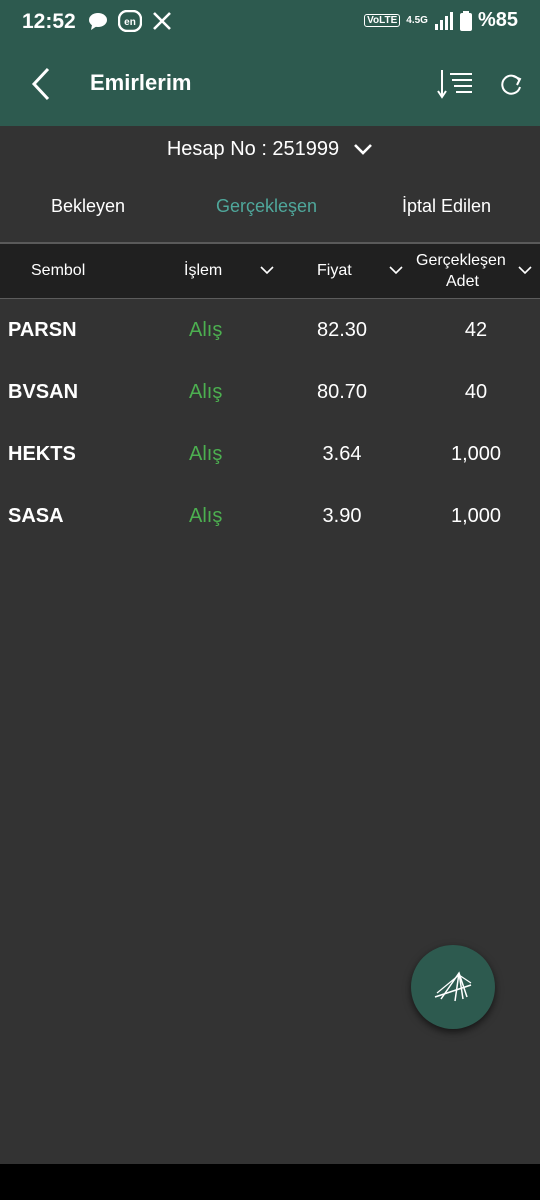 This screenshot has width=540, height=1200. What do you see at coordinates (476, 330) in the screenshot?
I see `row-qty: 42` at bounding box center [476, 330].